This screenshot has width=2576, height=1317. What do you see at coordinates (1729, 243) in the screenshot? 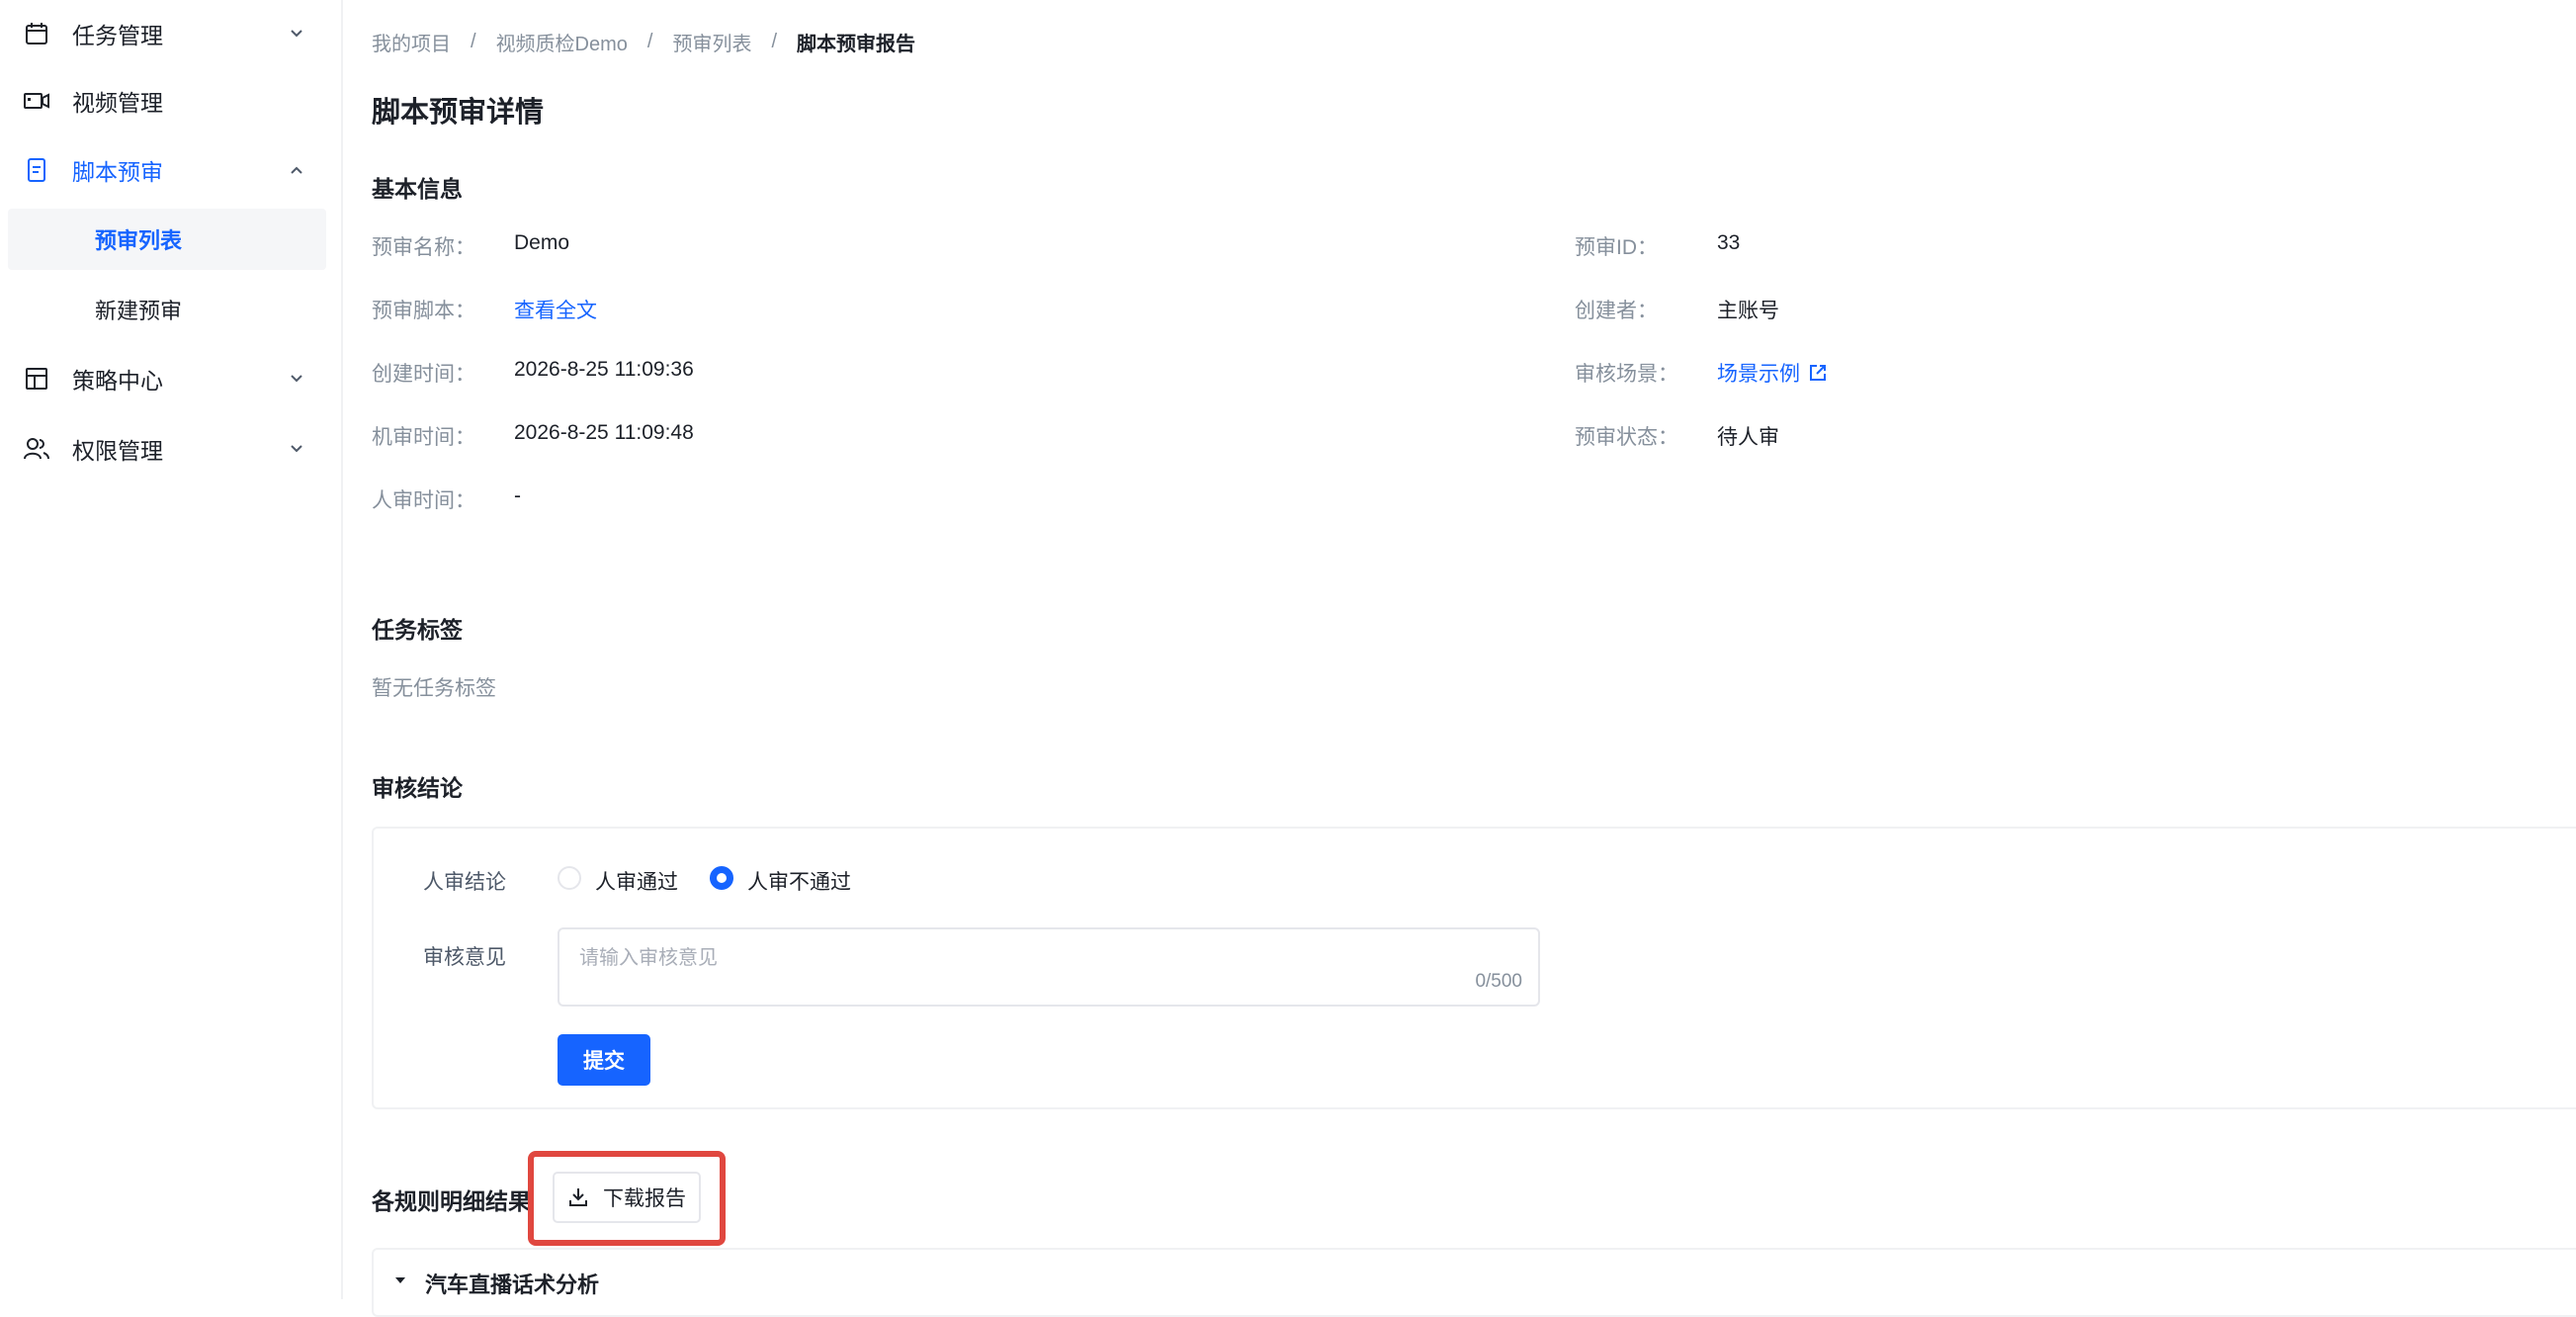
I see `review-id-value: 33` at bounding box center [1729, 243].